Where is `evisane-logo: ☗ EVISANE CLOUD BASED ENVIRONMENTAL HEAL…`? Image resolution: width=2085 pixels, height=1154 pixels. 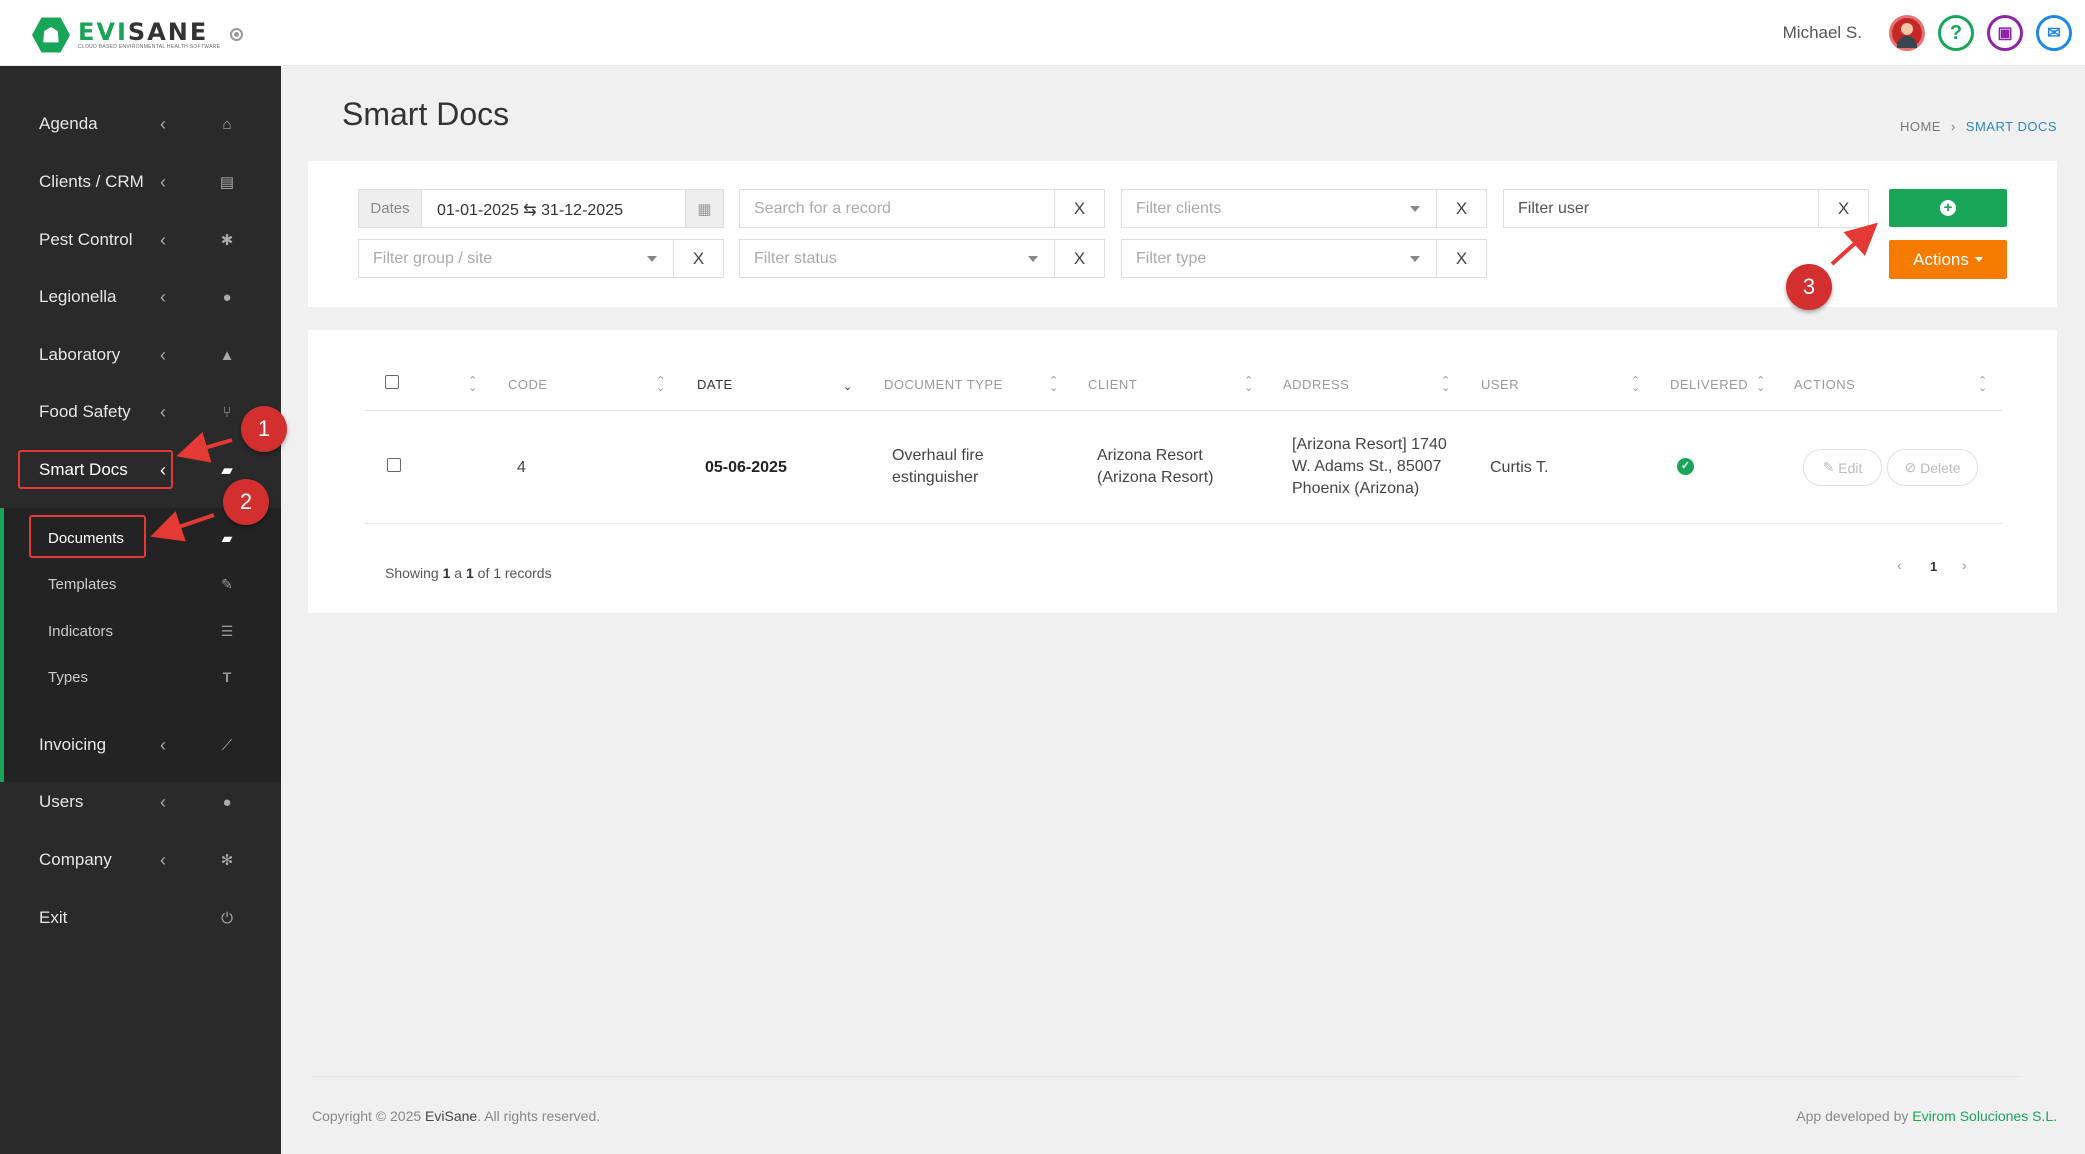
evisane-logo: ☗ EVISANE CLOUD BASED ENVIRONMENTAL HEAL… is located at coordinates (126, 35).